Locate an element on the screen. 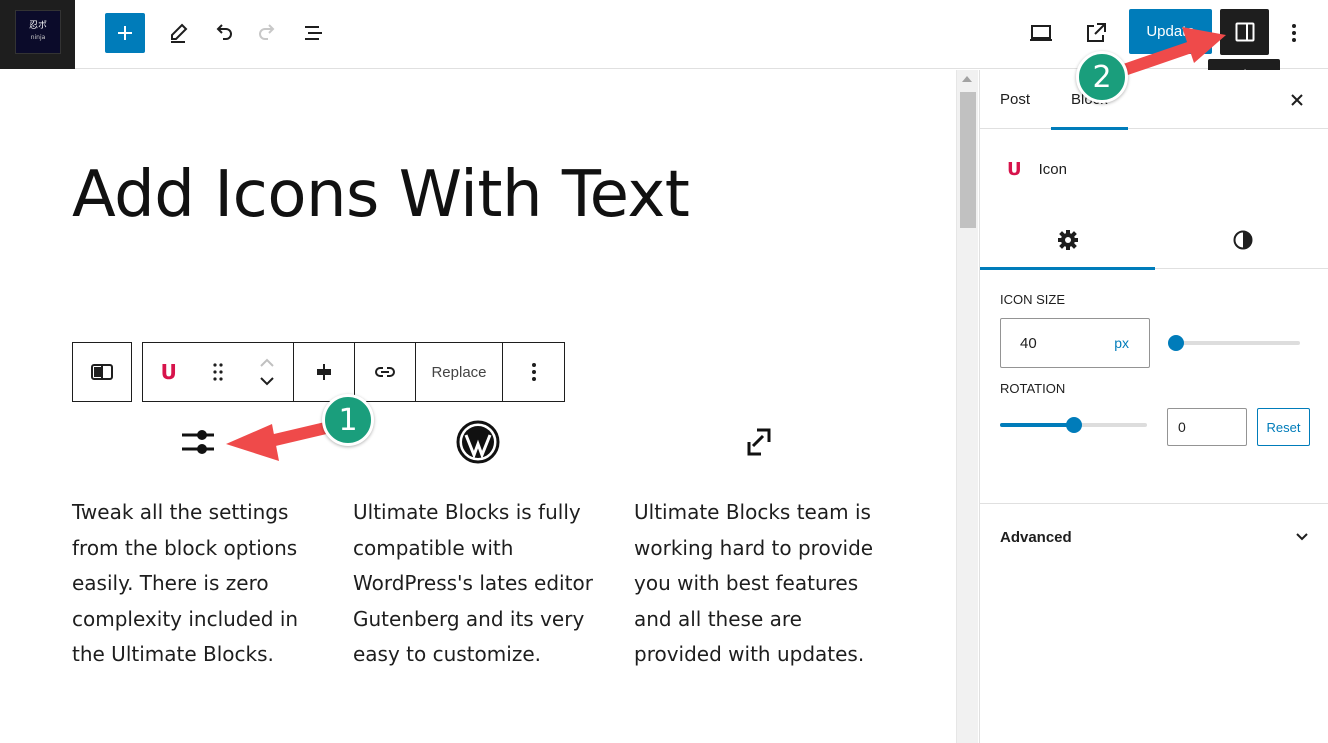 The image size is (1328, 743). drag-handle-icon is located at coordinates (218, 372).